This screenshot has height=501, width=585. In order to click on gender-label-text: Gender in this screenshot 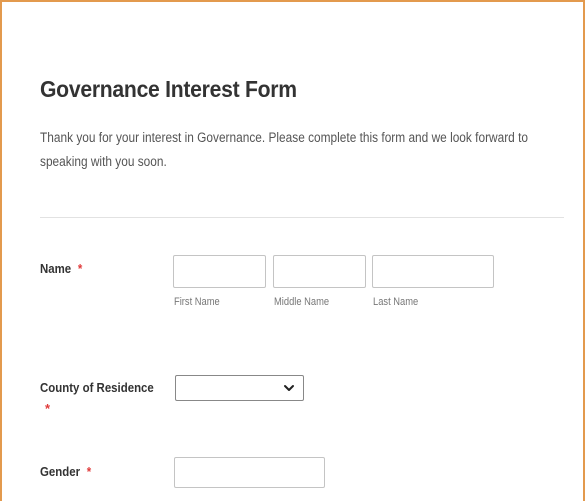, I will do `click(60, 471)`.